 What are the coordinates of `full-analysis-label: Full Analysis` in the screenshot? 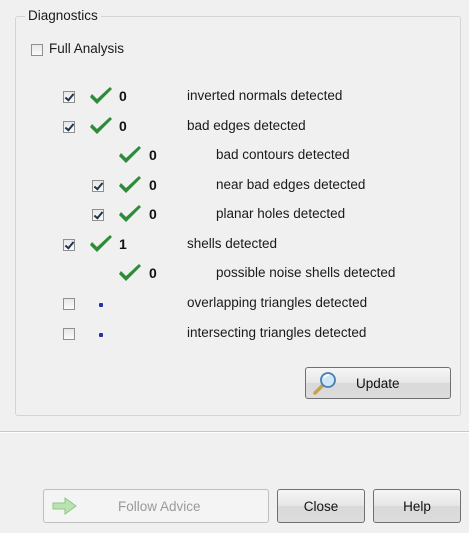 It's located at (86, 48).